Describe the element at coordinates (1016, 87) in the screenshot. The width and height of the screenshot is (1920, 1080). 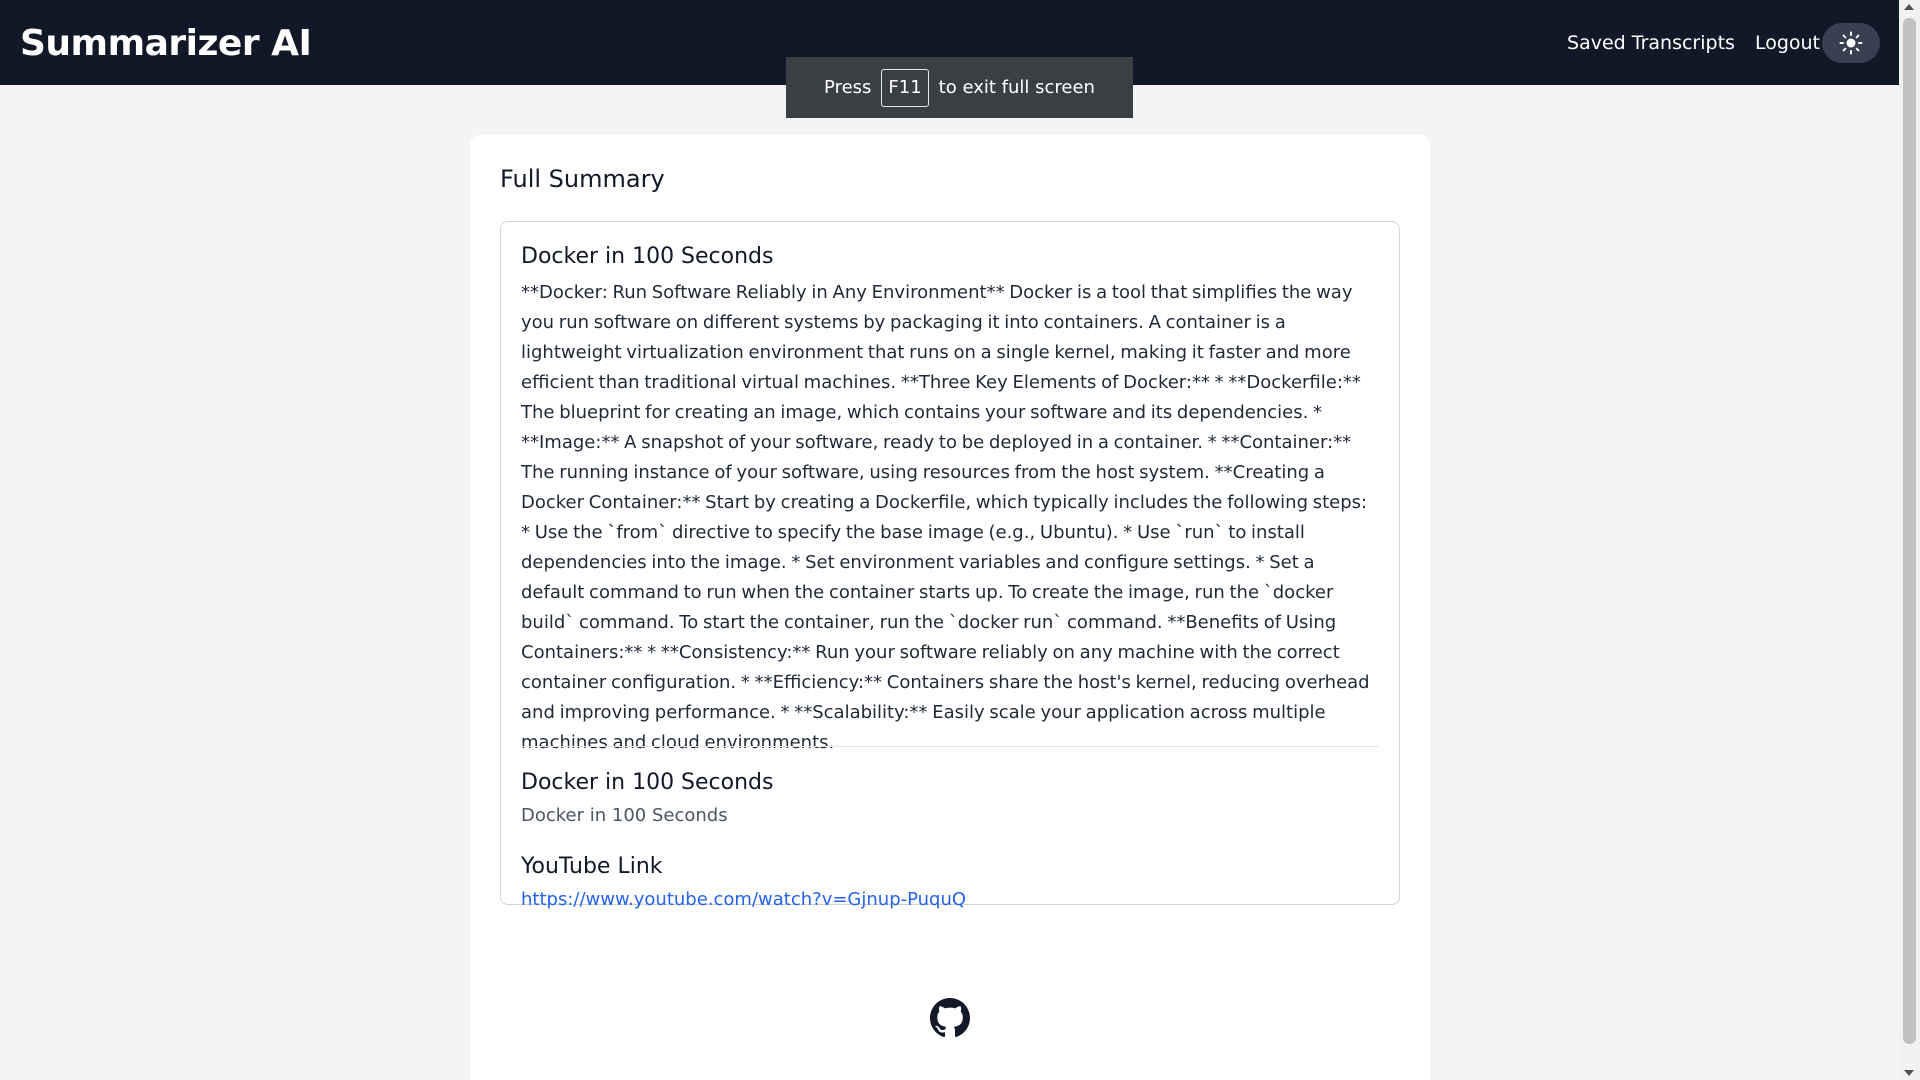
I see `fullscreen-notice-suffix: to exit full screen` at that location.